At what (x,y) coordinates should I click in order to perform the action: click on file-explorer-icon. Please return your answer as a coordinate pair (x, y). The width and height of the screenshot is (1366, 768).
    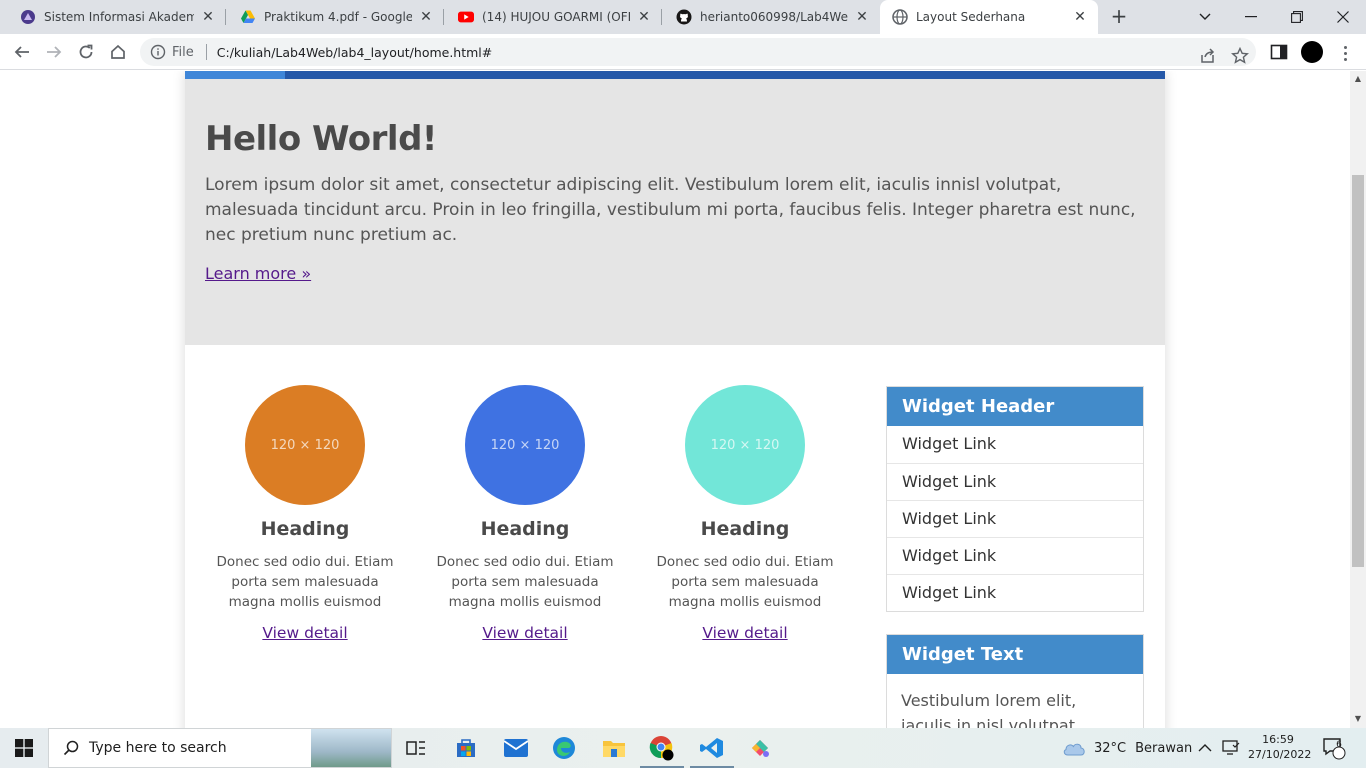
    Looking at the image, I should click on (614, 748).